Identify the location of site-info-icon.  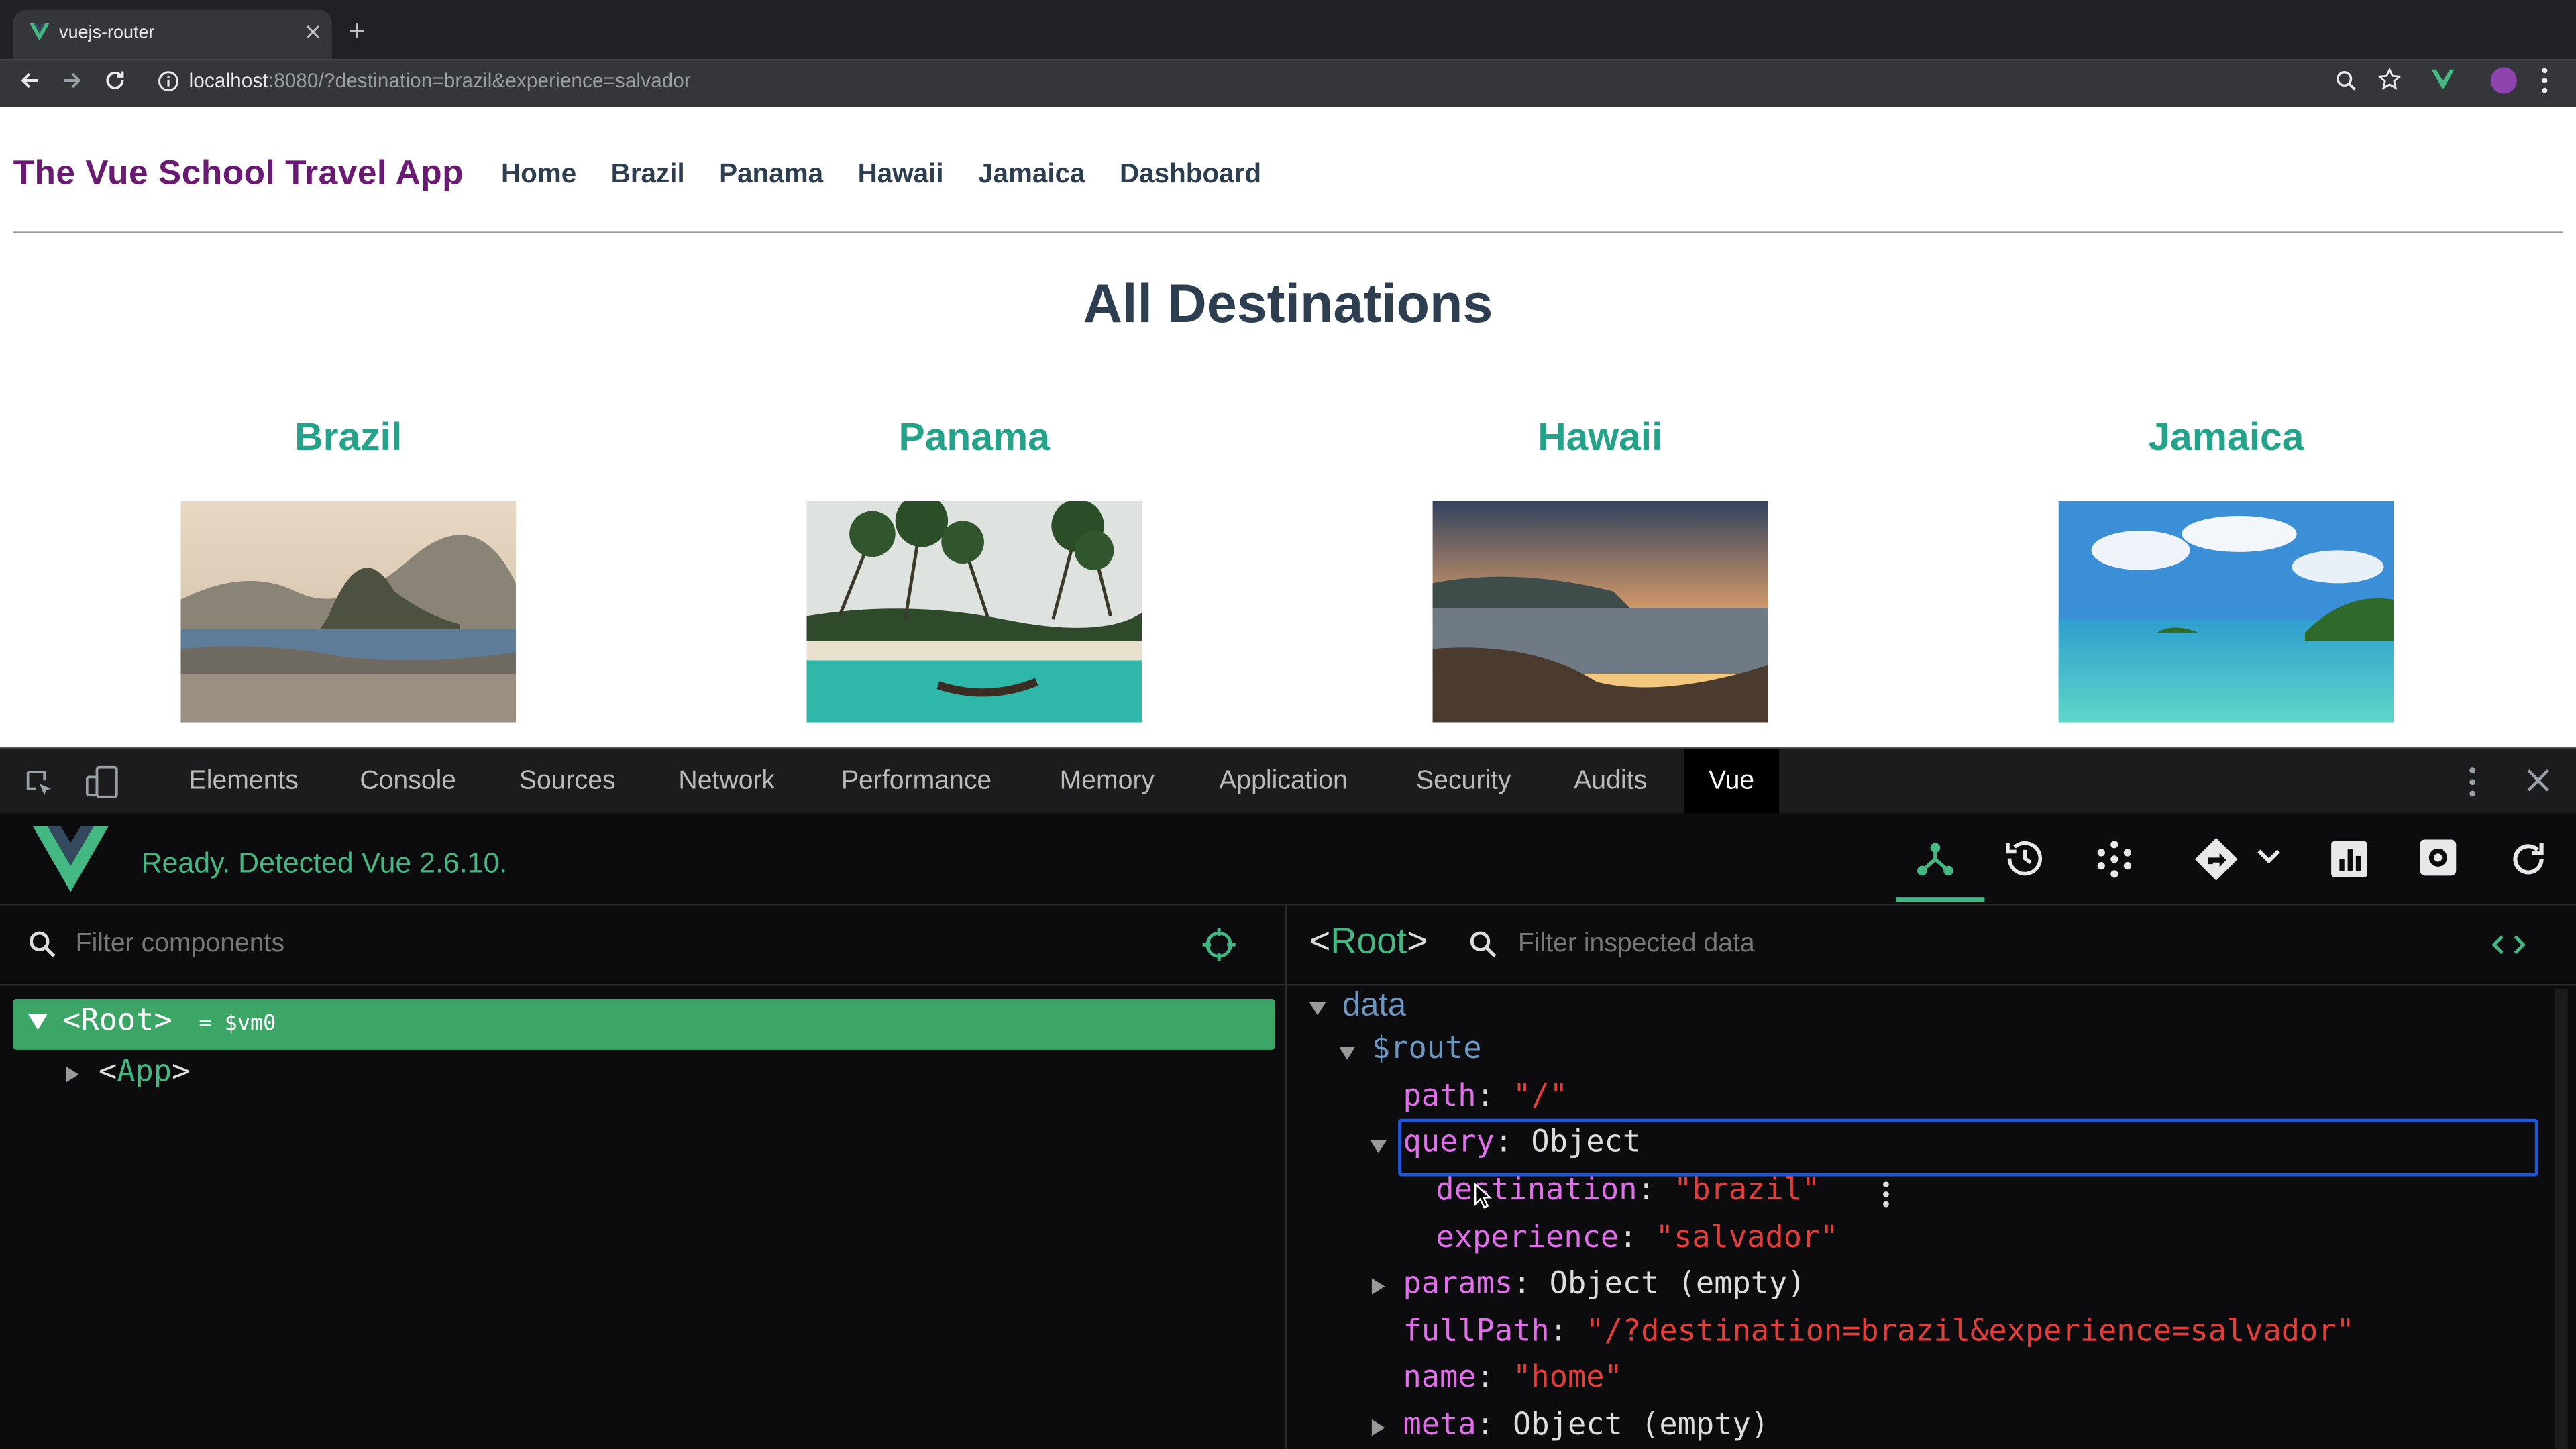
(168, 81).